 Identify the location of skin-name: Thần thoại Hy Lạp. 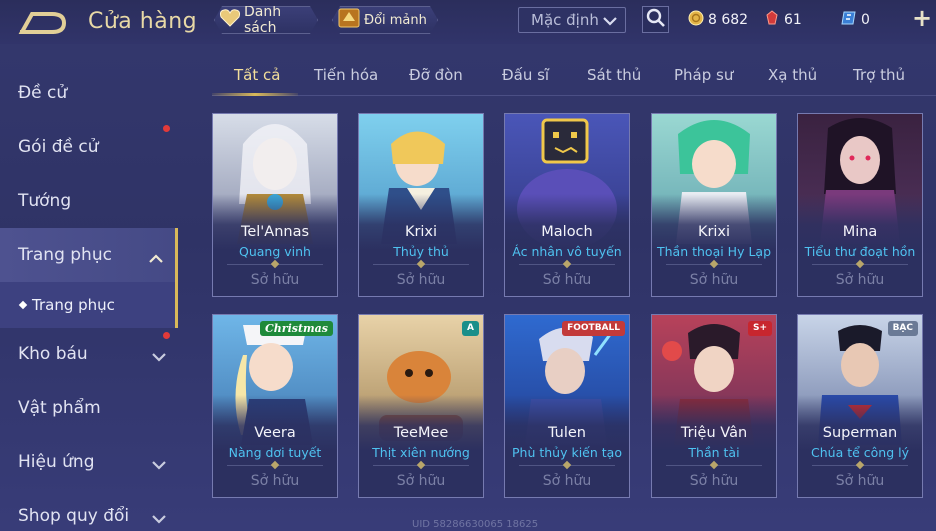
(714, 251).